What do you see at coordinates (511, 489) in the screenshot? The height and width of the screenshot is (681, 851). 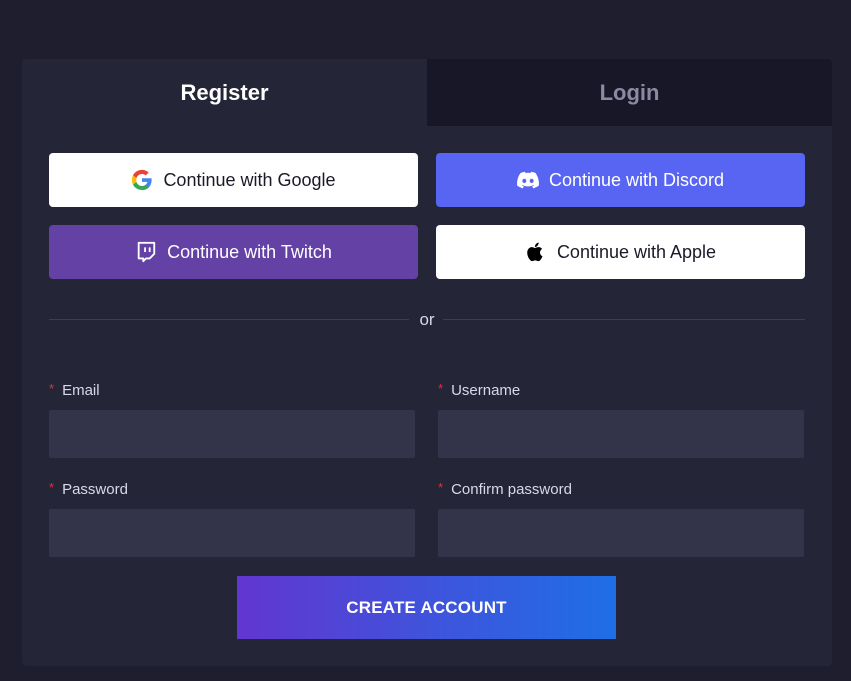 I see `confirm-password-label-text: Confirm password` at bounding box center [511, 489].